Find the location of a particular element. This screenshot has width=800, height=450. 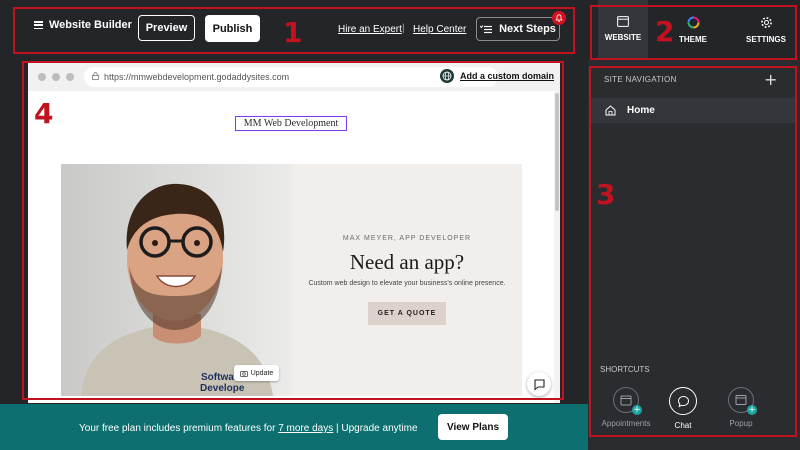

annotation-number-3: 3 is located at coordinates (606, 194).